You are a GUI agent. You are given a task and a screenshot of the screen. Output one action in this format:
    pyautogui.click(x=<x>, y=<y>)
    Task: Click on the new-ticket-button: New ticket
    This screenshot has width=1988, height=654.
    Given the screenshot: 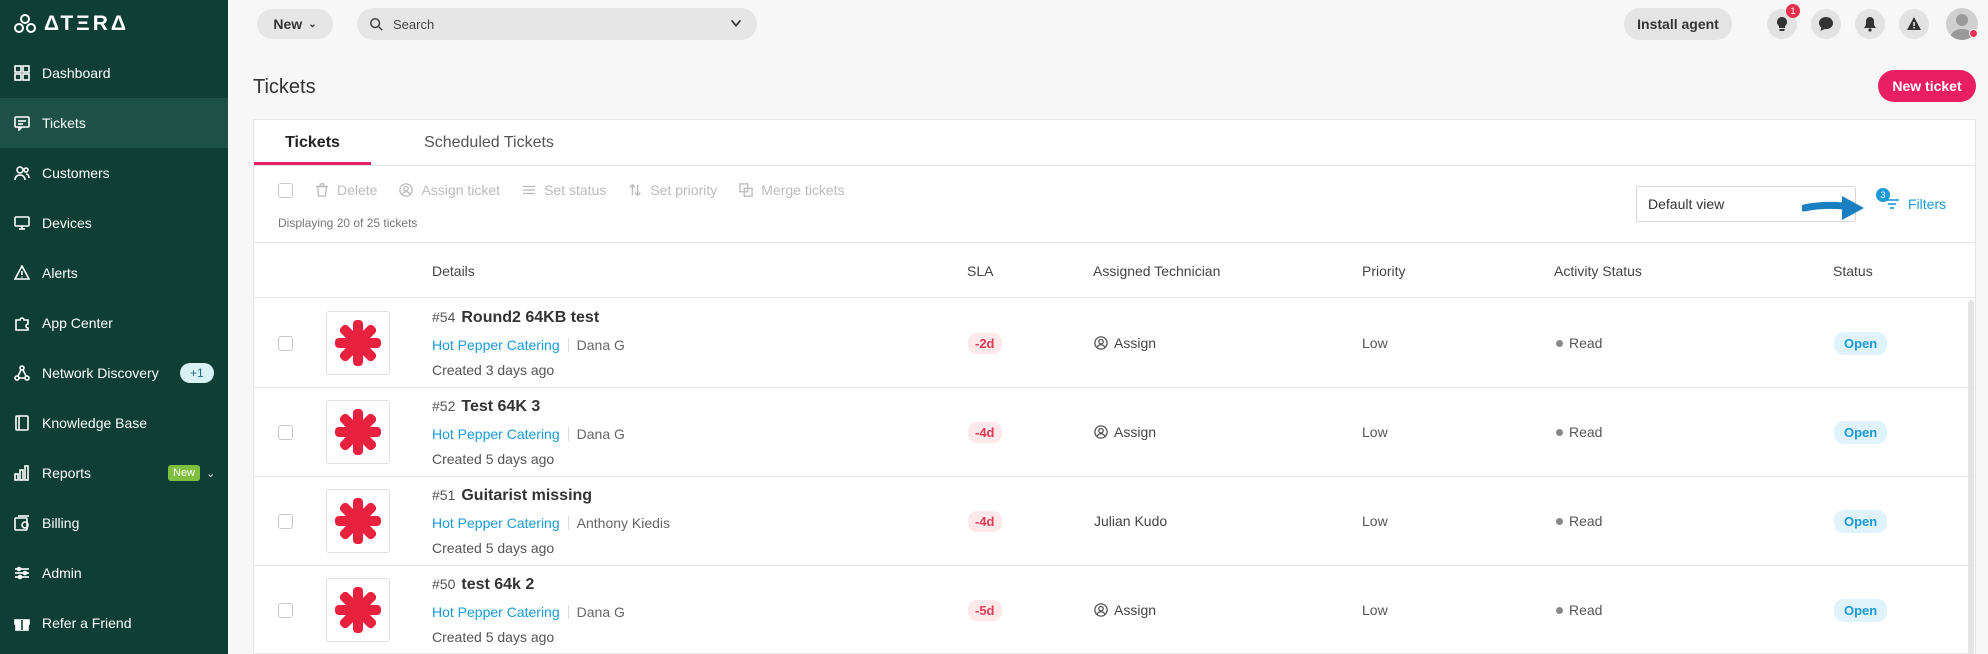 What is the action you would take?
    pyautogui.click(x=1927, y=86)
    